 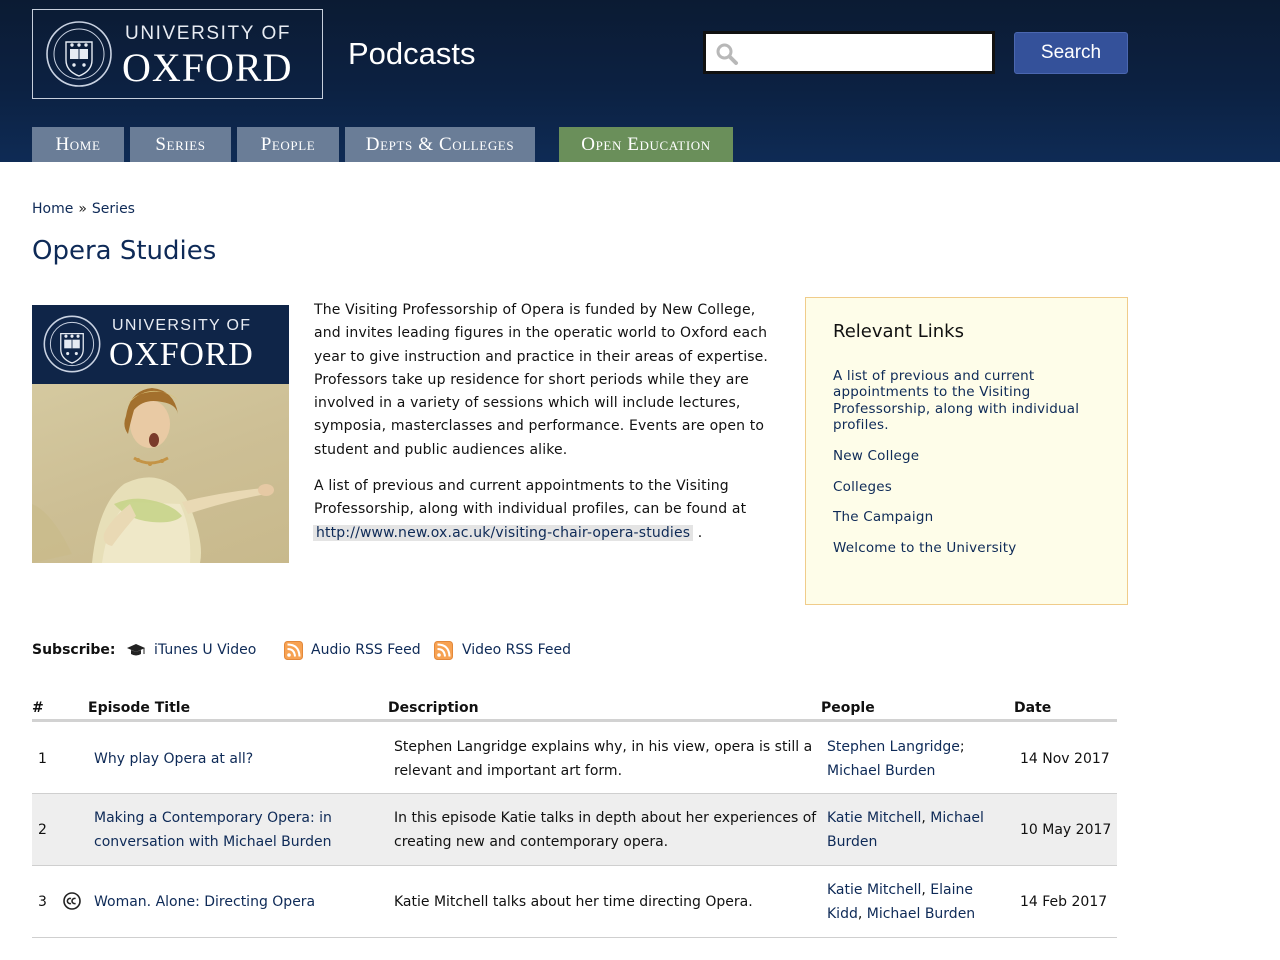 I want to click on nav-tab-series: Series, so click(x=180, y=144).